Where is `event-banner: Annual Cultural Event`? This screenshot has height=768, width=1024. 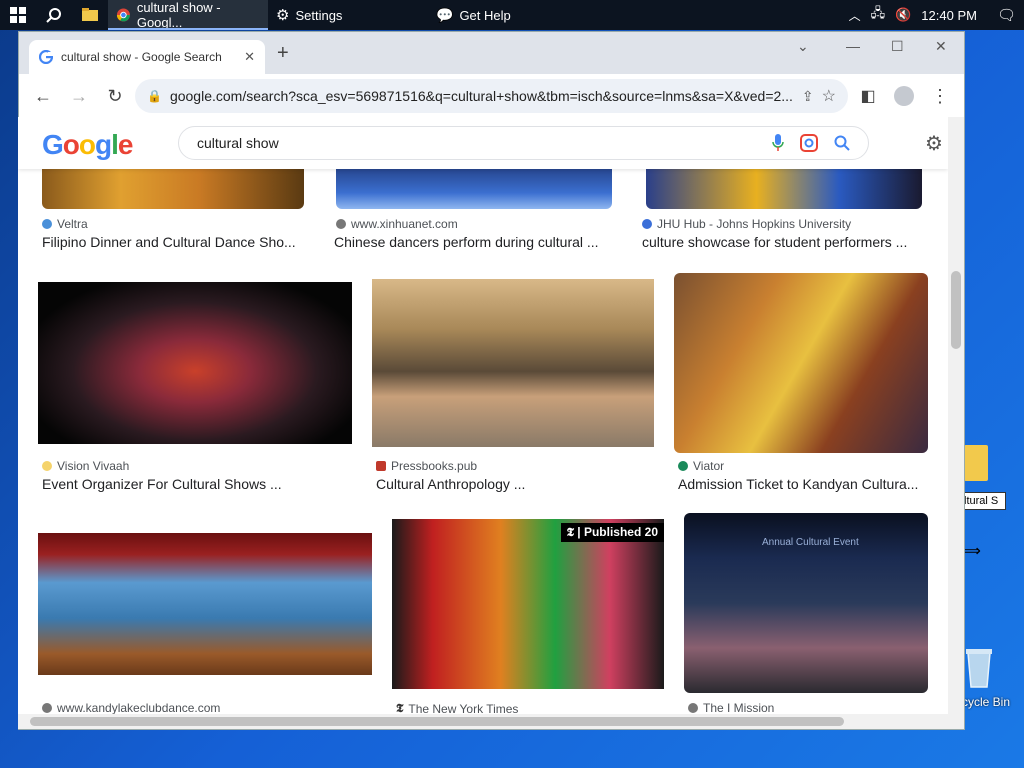
event-banner: Annual Cultural Event is located at coordinates (810, 542).